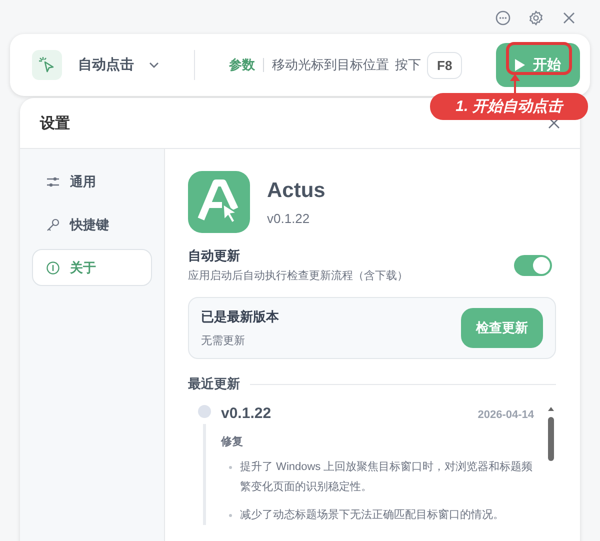 The height and width of the screenshot is (541, 600). I want to click on hotkey-badge: F8, so click(444, 65).